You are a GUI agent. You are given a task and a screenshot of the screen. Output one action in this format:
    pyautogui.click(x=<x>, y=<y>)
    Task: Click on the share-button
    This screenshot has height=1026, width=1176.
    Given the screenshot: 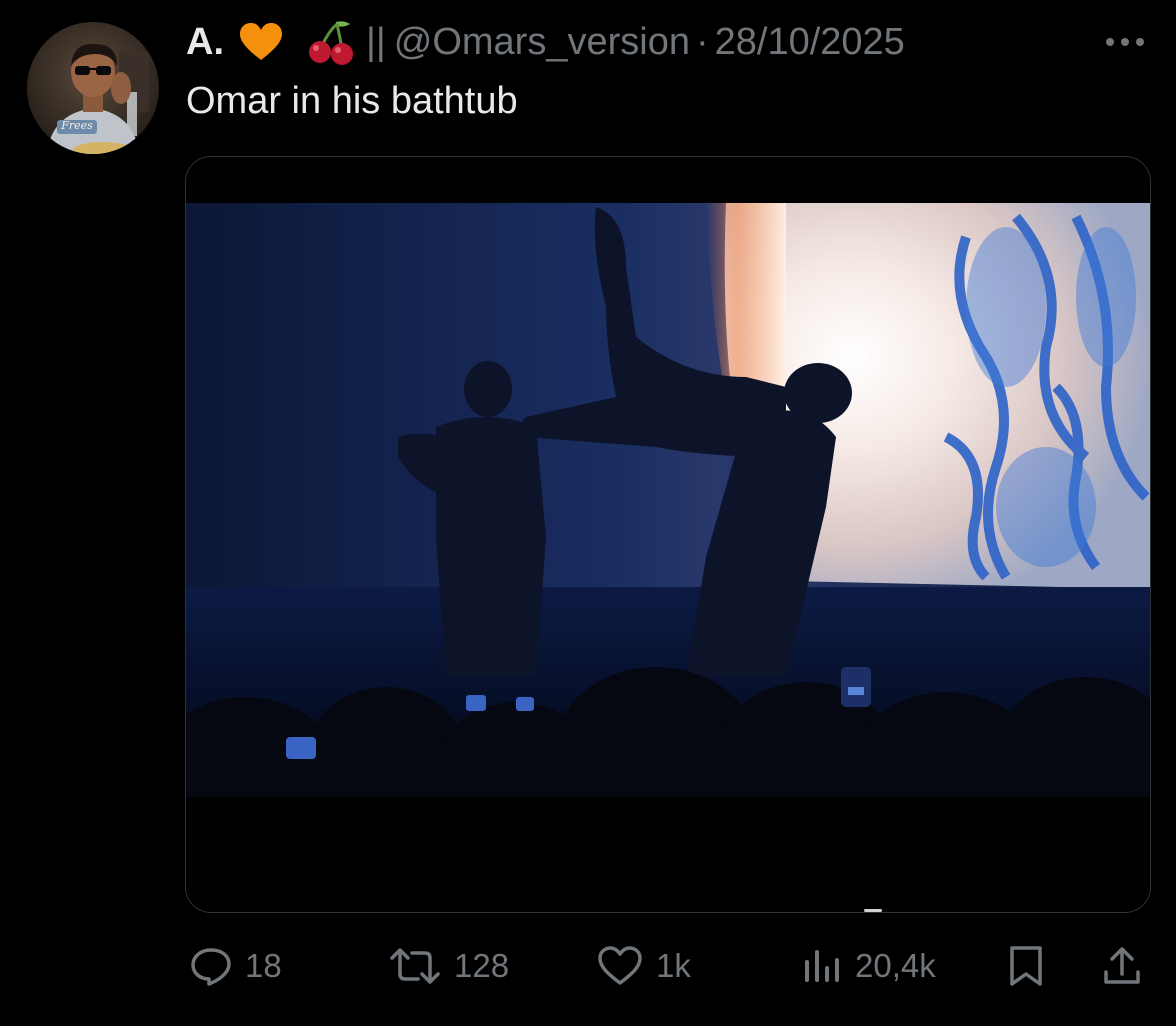 What is the action you would take?
    pyautogui.click(x=1122, y=966)
    